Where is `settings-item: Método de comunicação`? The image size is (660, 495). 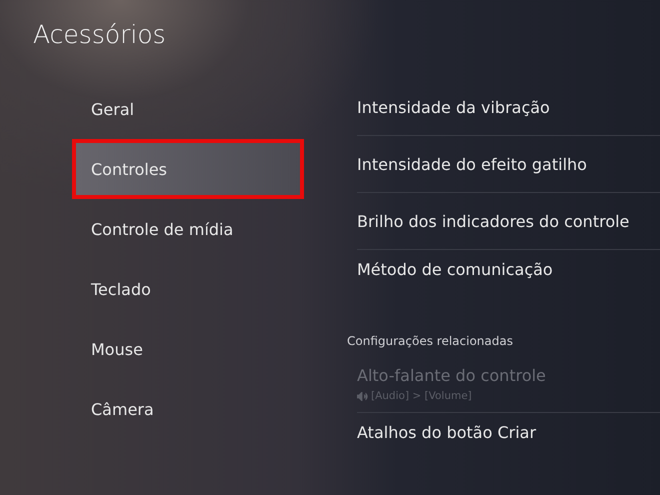 settings-item: Método de comunicação is located at coordinates (508, 265).